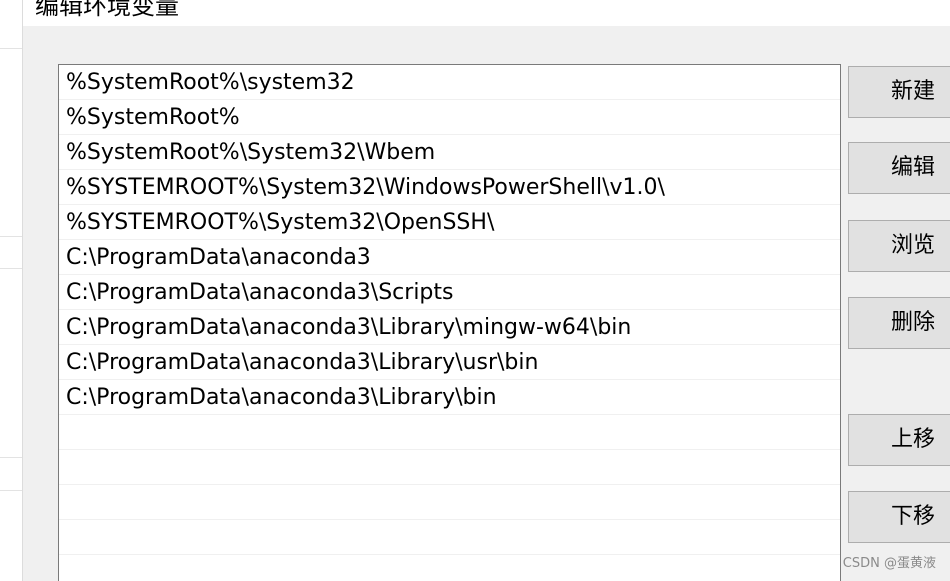 This screenshot has width=950, height=581. I want to click on list-item: %SystemRoot%, so click(449, 117).